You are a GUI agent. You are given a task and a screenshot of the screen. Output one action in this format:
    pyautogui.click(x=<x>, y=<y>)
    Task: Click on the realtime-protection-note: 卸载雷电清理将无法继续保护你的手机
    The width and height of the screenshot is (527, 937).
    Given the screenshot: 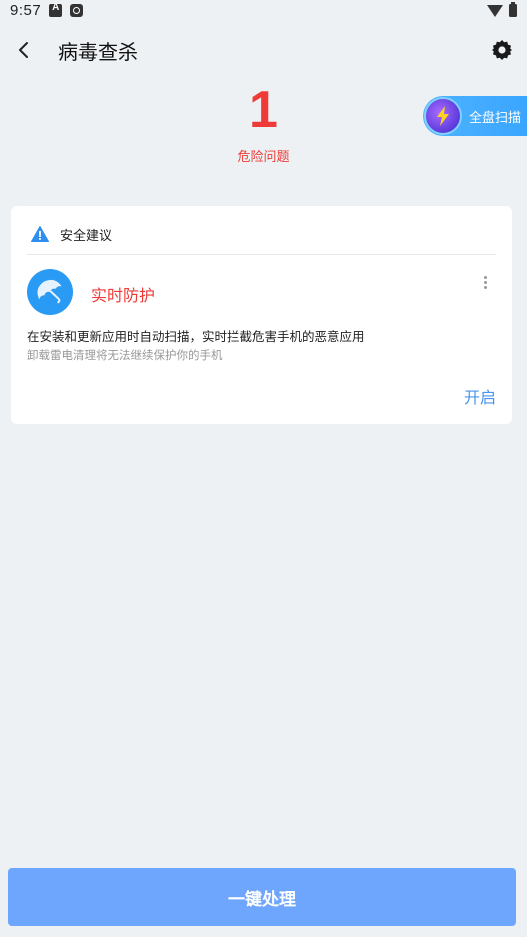 What is the action you would take?
    pyautogui.click(x=125, y=355)
    